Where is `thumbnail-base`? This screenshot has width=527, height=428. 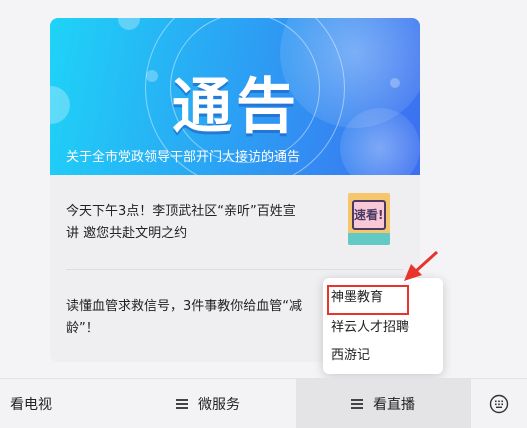 thumbnail-base is located at coordinates (369, 239).